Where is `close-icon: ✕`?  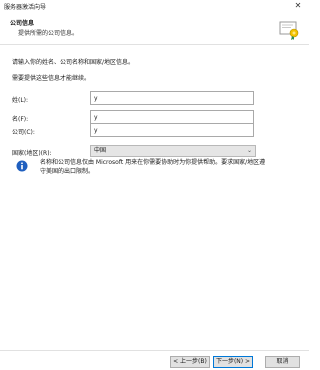
close-icon: ✕ is located at coordinates (298, 6).